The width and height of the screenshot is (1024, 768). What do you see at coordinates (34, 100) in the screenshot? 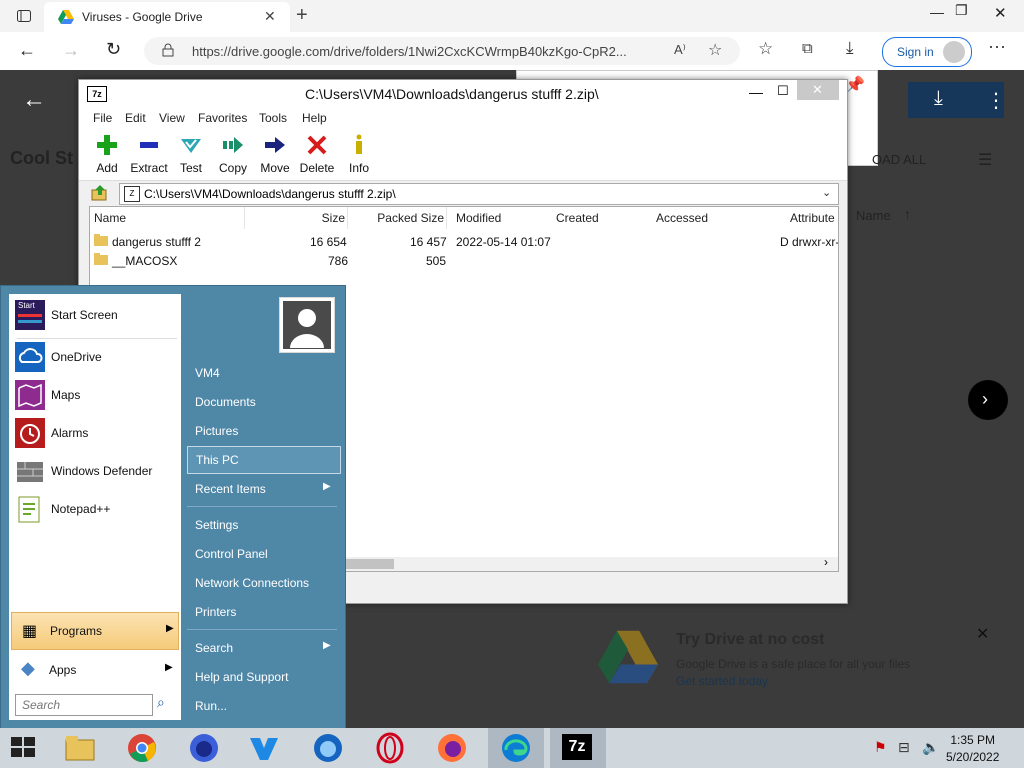
I see `drive-back-icon: ←` at bounding box center [34, 100].